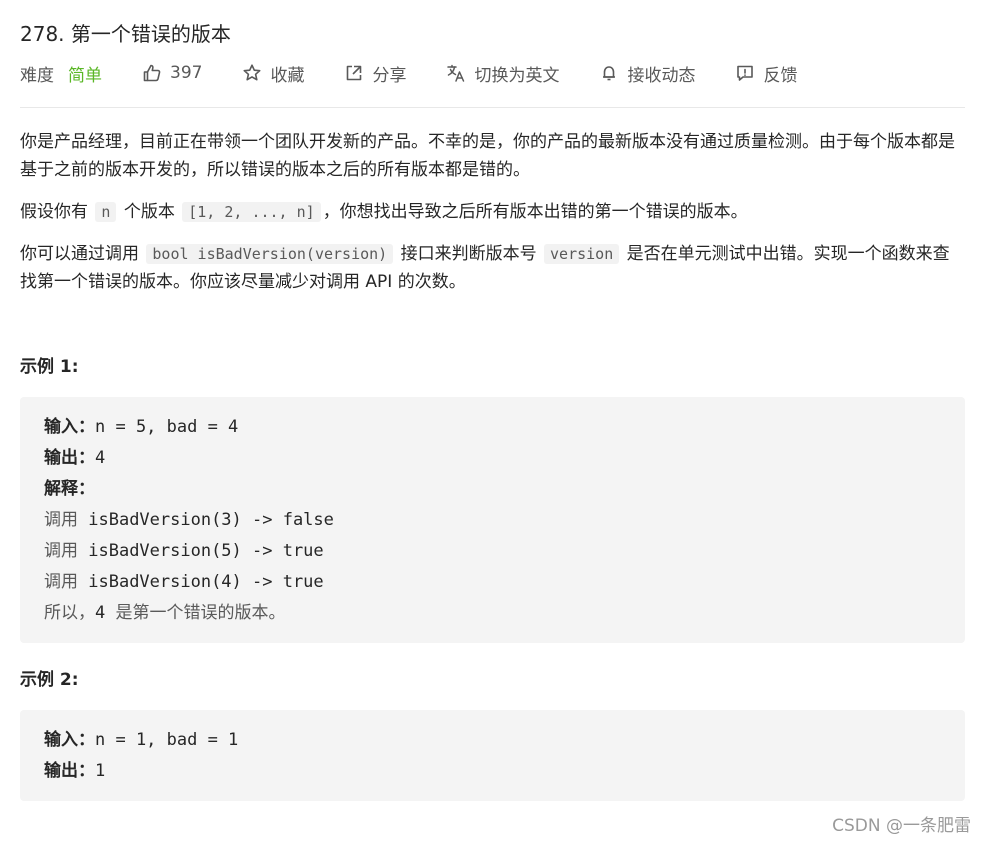 This screenshot has height=844, width=985. Describe the element at coordinates (252, 73) in the screenshot. I see `star-icon` at that location.